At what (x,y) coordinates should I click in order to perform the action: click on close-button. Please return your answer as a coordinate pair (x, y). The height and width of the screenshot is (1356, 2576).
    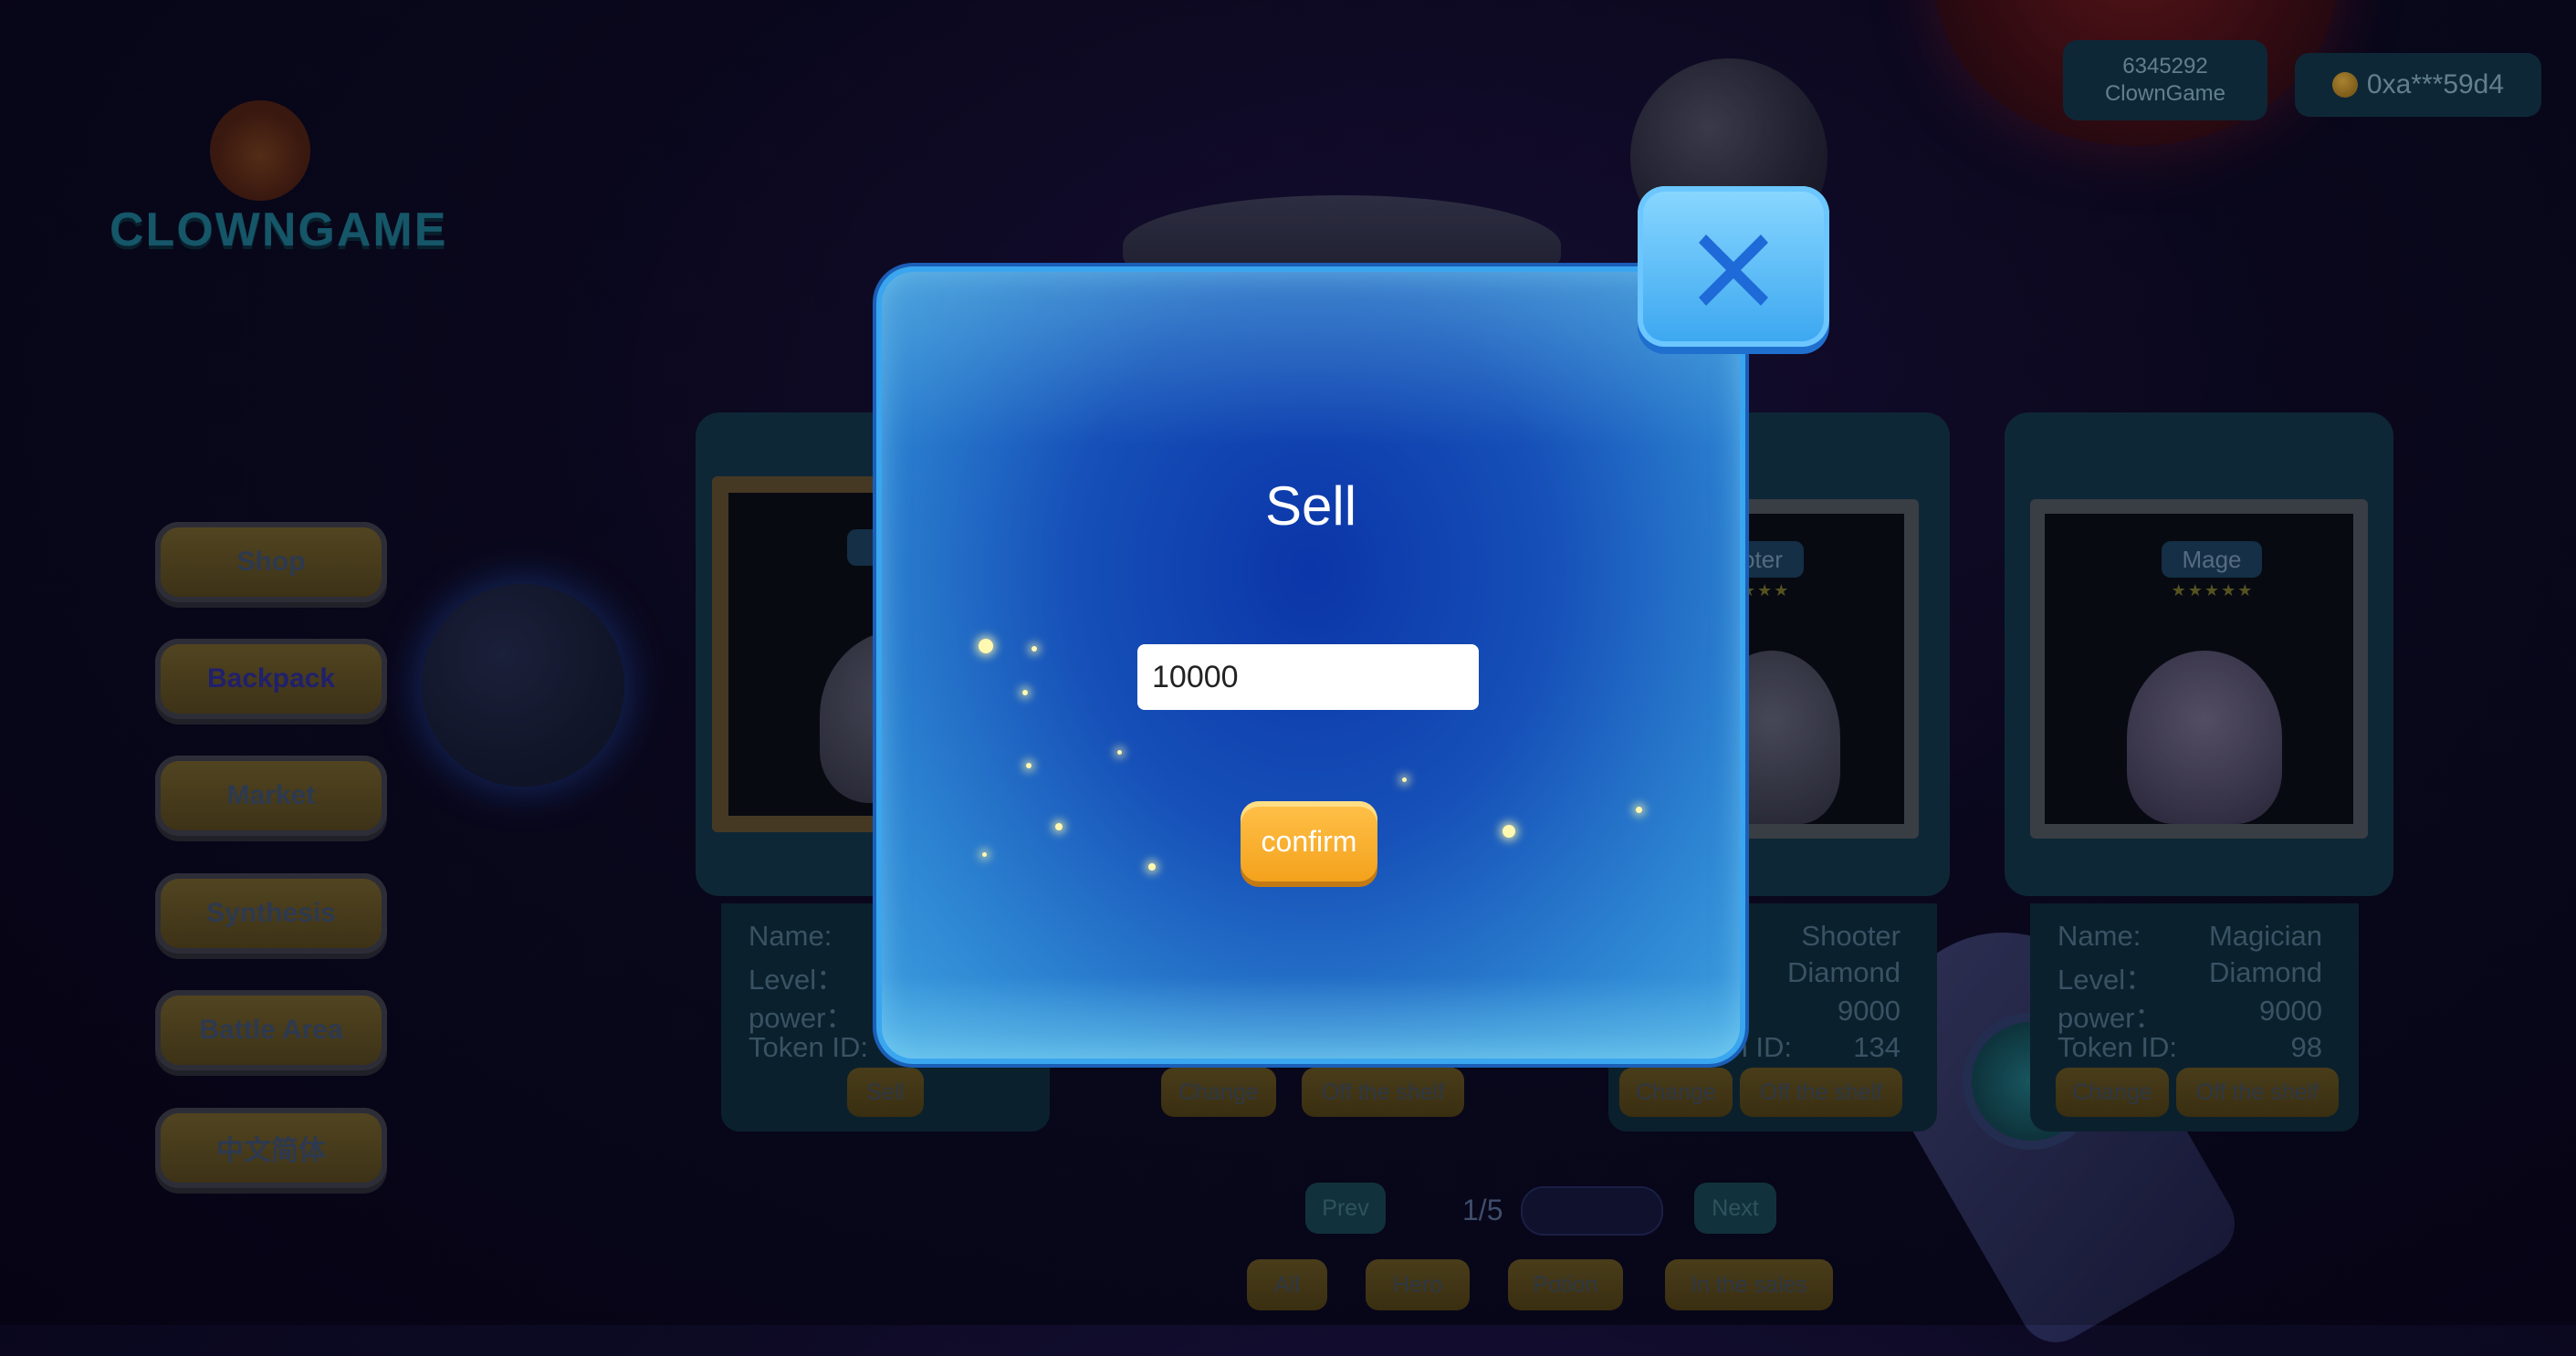
    Looking at the image, I should click on (1734, 266).